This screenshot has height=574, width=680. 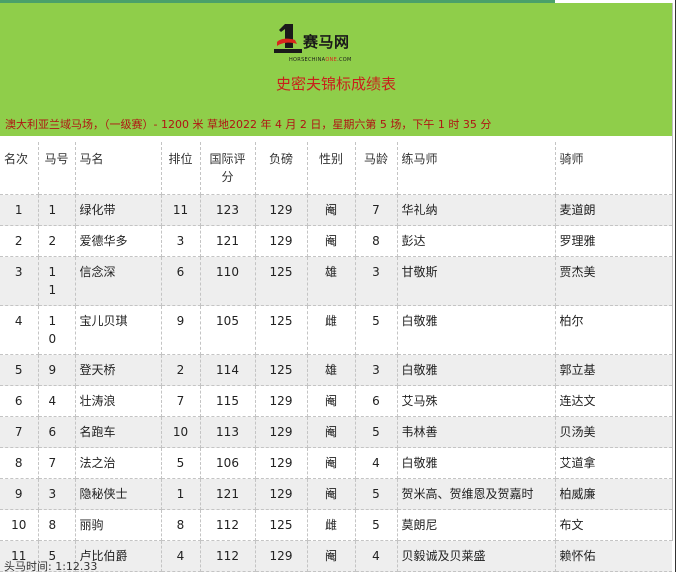 What do you see at coordinates (228, 401) in the screenshot?
I see `cell-rating: 115` at bounding box center [228, 401].